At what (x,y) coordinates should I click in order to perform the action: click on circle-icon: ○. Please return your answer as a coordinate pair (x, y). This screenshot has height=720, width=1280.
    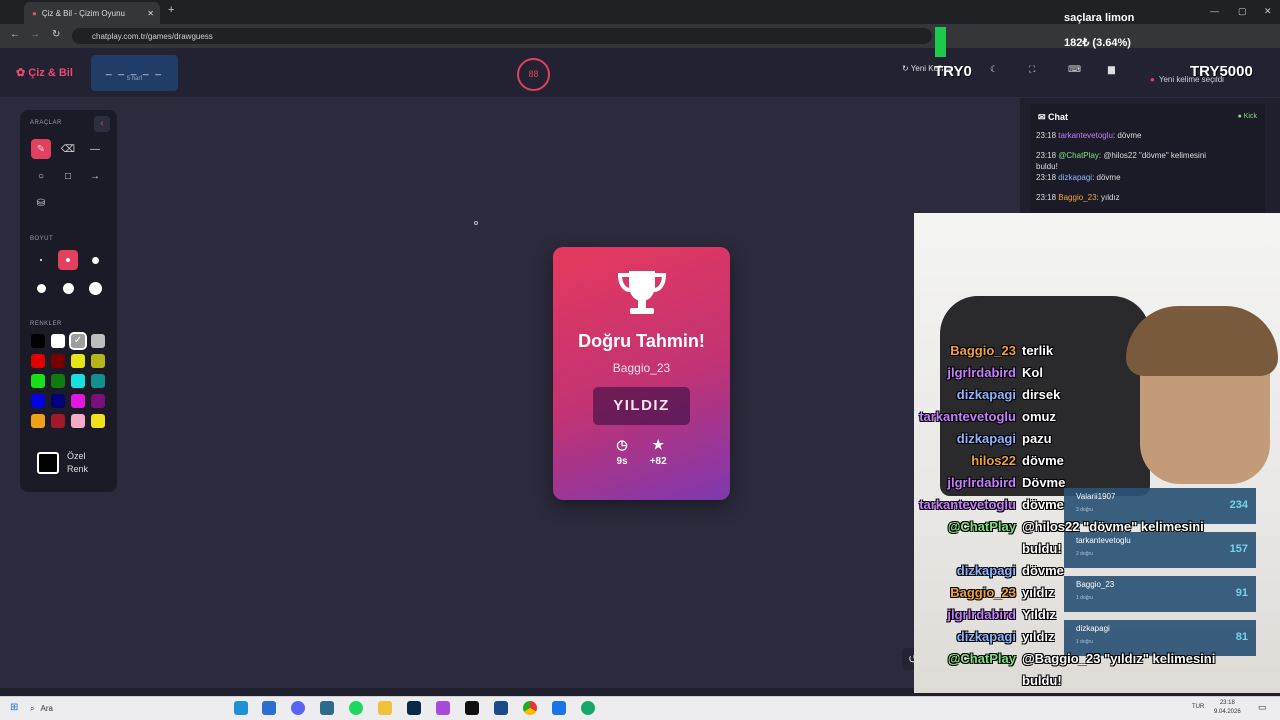
    Looking at the image, I should click on (41, 176).